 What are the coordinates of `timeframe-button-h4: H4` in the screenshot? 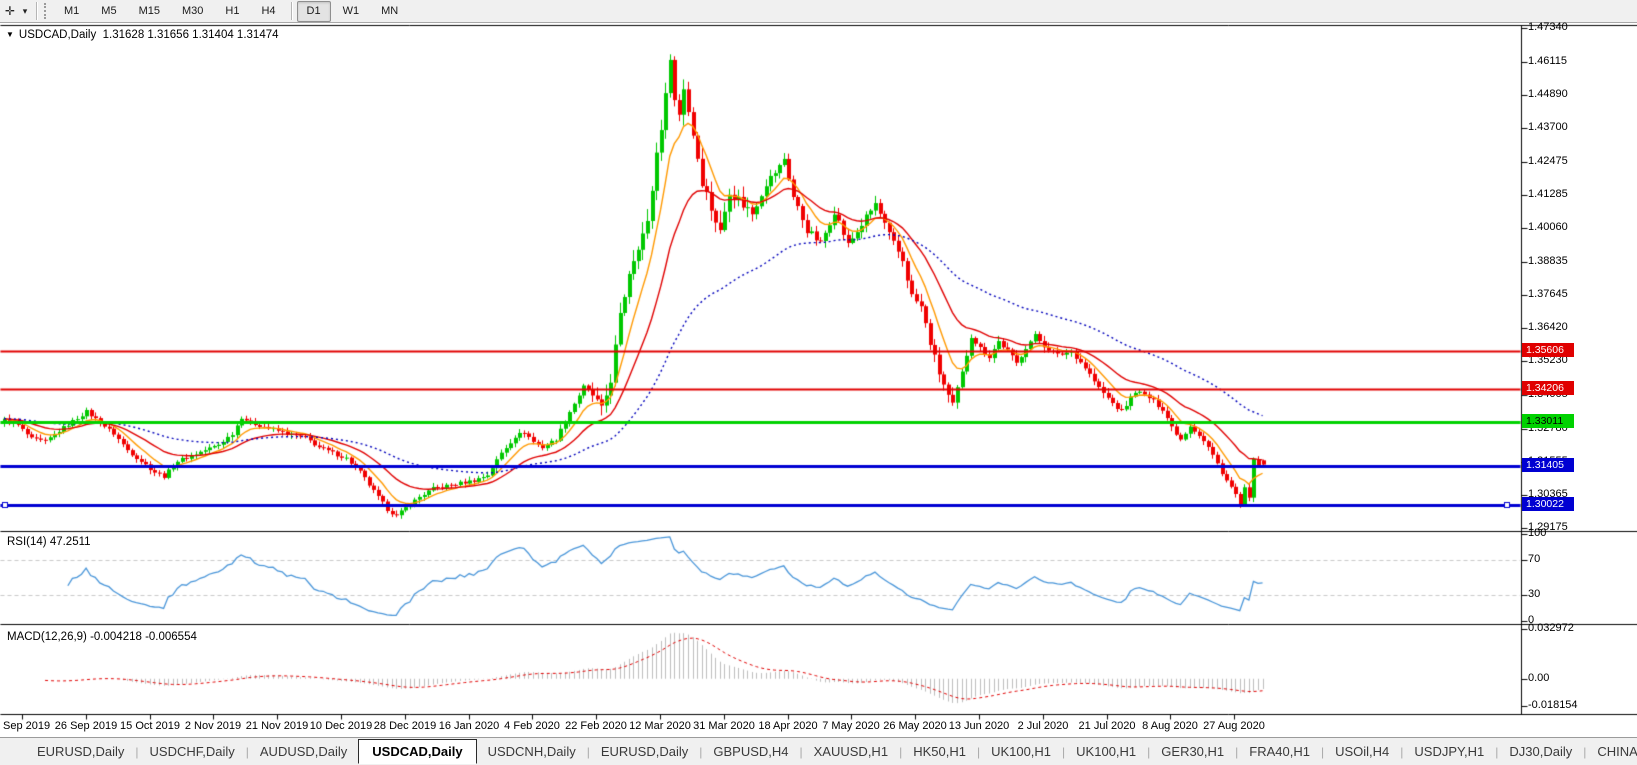 It's located at (268, 11).